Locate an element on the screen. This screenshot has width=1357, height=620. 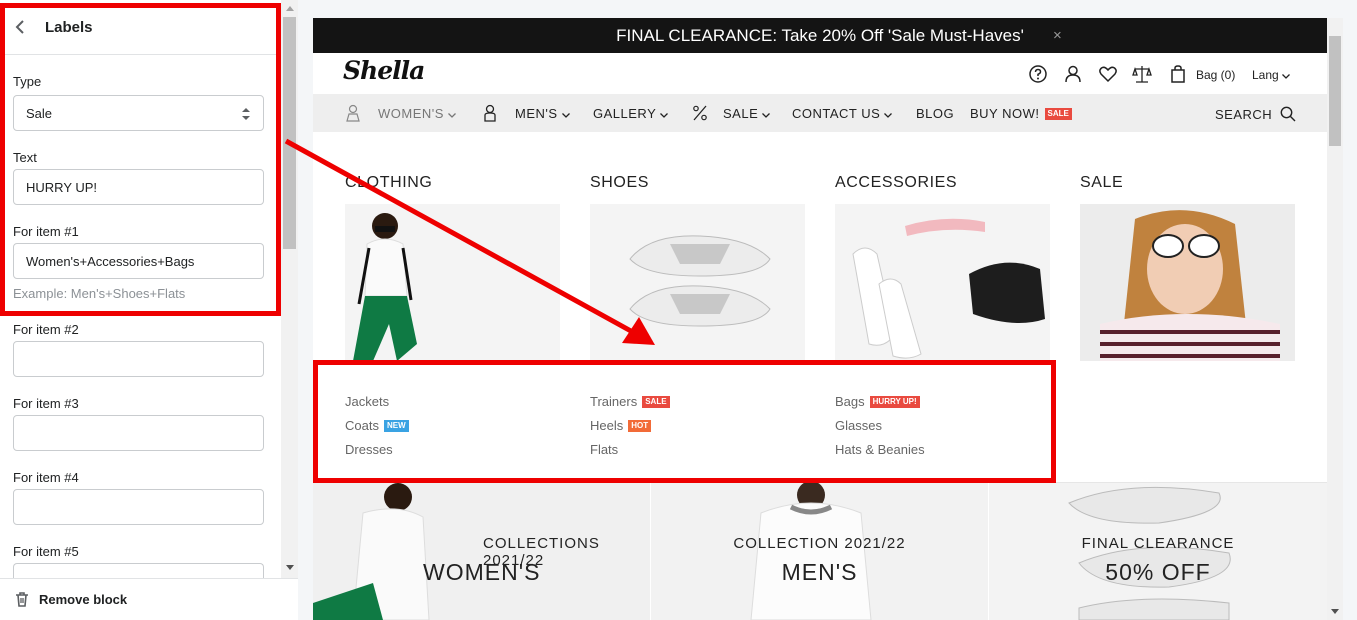
collection-womens-title: WOMEN'S is located at coordinates (482, 572).